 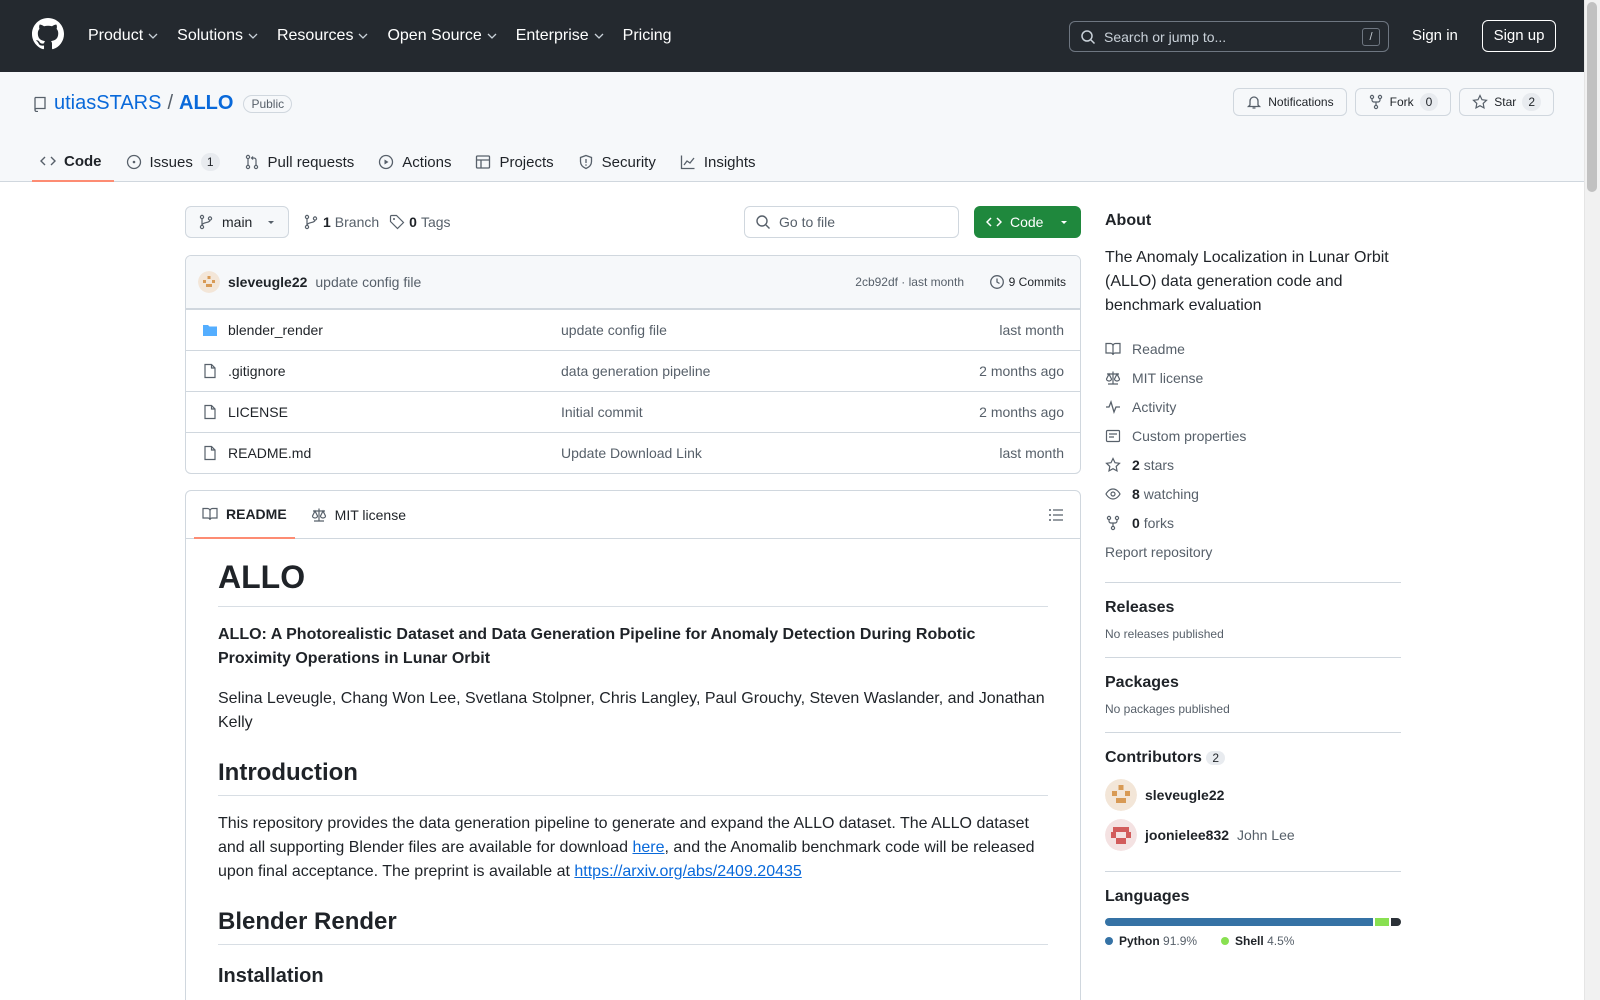 I want to click on file-row: LICENSE Initial commit 2 months ago, so click(x=633, y=411).